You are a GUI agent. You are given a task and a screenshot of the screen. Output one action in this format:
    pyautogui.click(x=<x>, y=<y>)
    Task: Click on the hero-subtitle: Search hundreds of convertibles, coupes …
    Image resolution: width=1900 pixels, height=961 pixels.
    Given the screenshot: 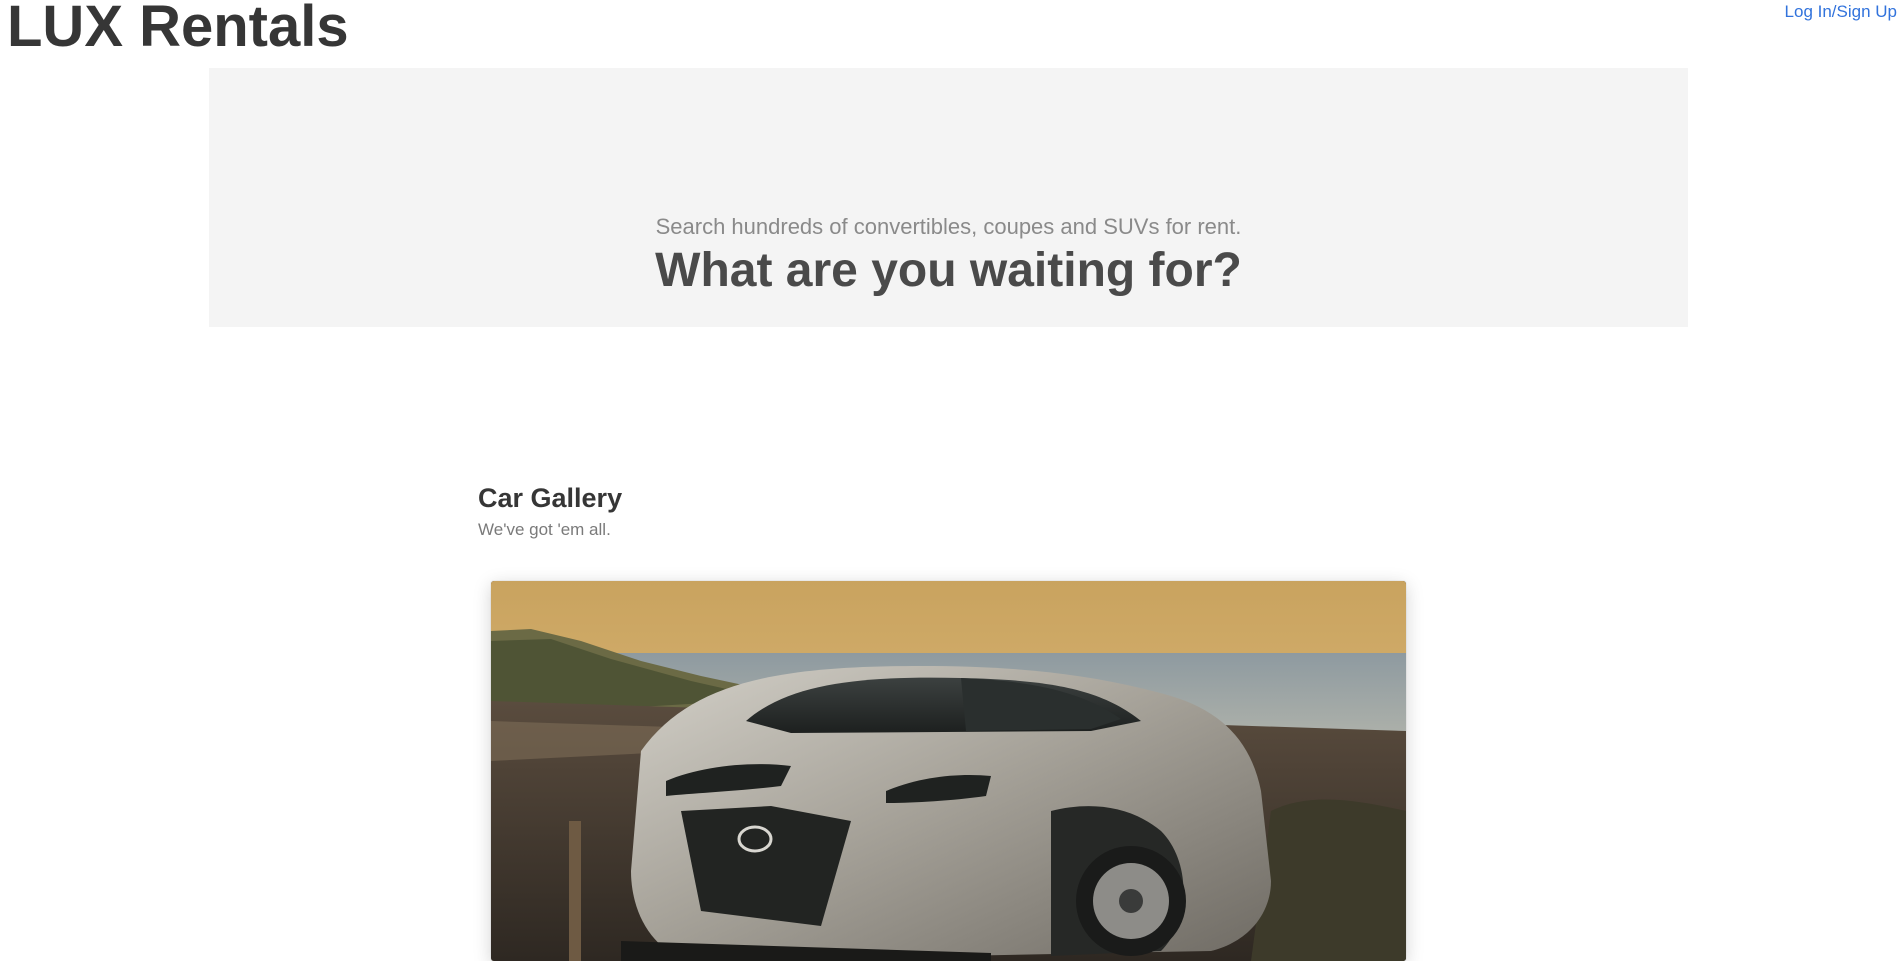 What is the action you would take?
    pyautogui.click(x=948, y=226)
    